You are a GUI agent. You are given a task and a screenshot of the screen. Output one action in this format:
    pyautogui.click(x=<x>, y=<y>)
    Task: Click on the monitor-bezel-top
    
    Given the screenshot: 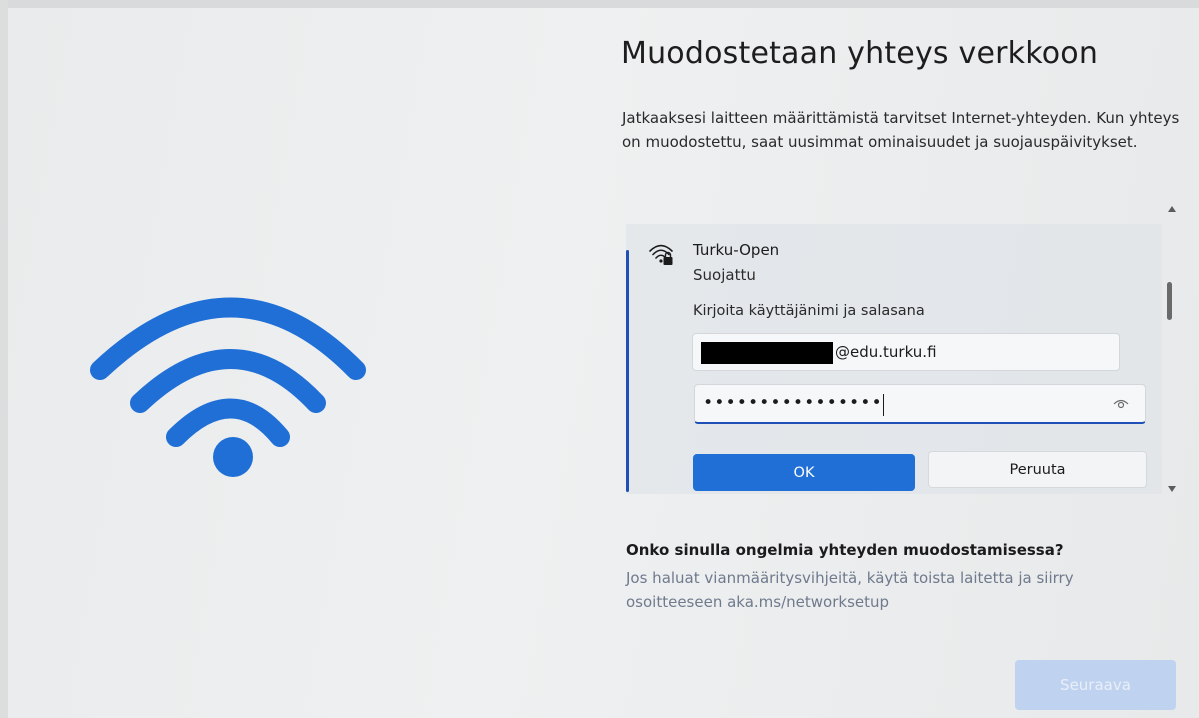 What is the action you would take?
    pyautogui.click(x=599, y=4)
    